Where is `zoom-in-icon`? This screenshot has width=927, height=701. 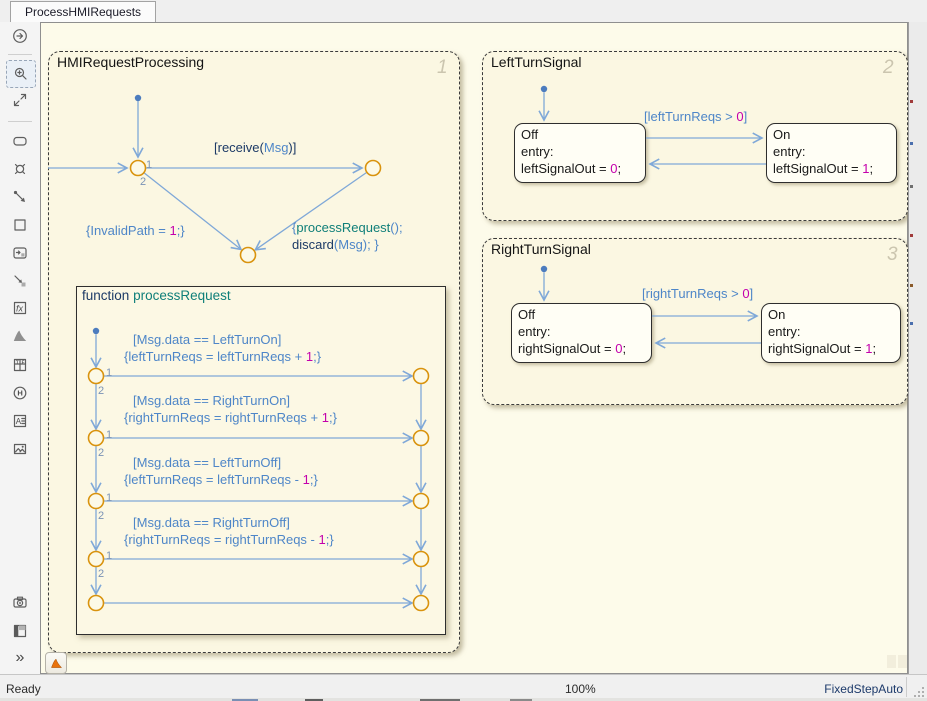
zoom-in-icon is located at coordinates (20, 73).